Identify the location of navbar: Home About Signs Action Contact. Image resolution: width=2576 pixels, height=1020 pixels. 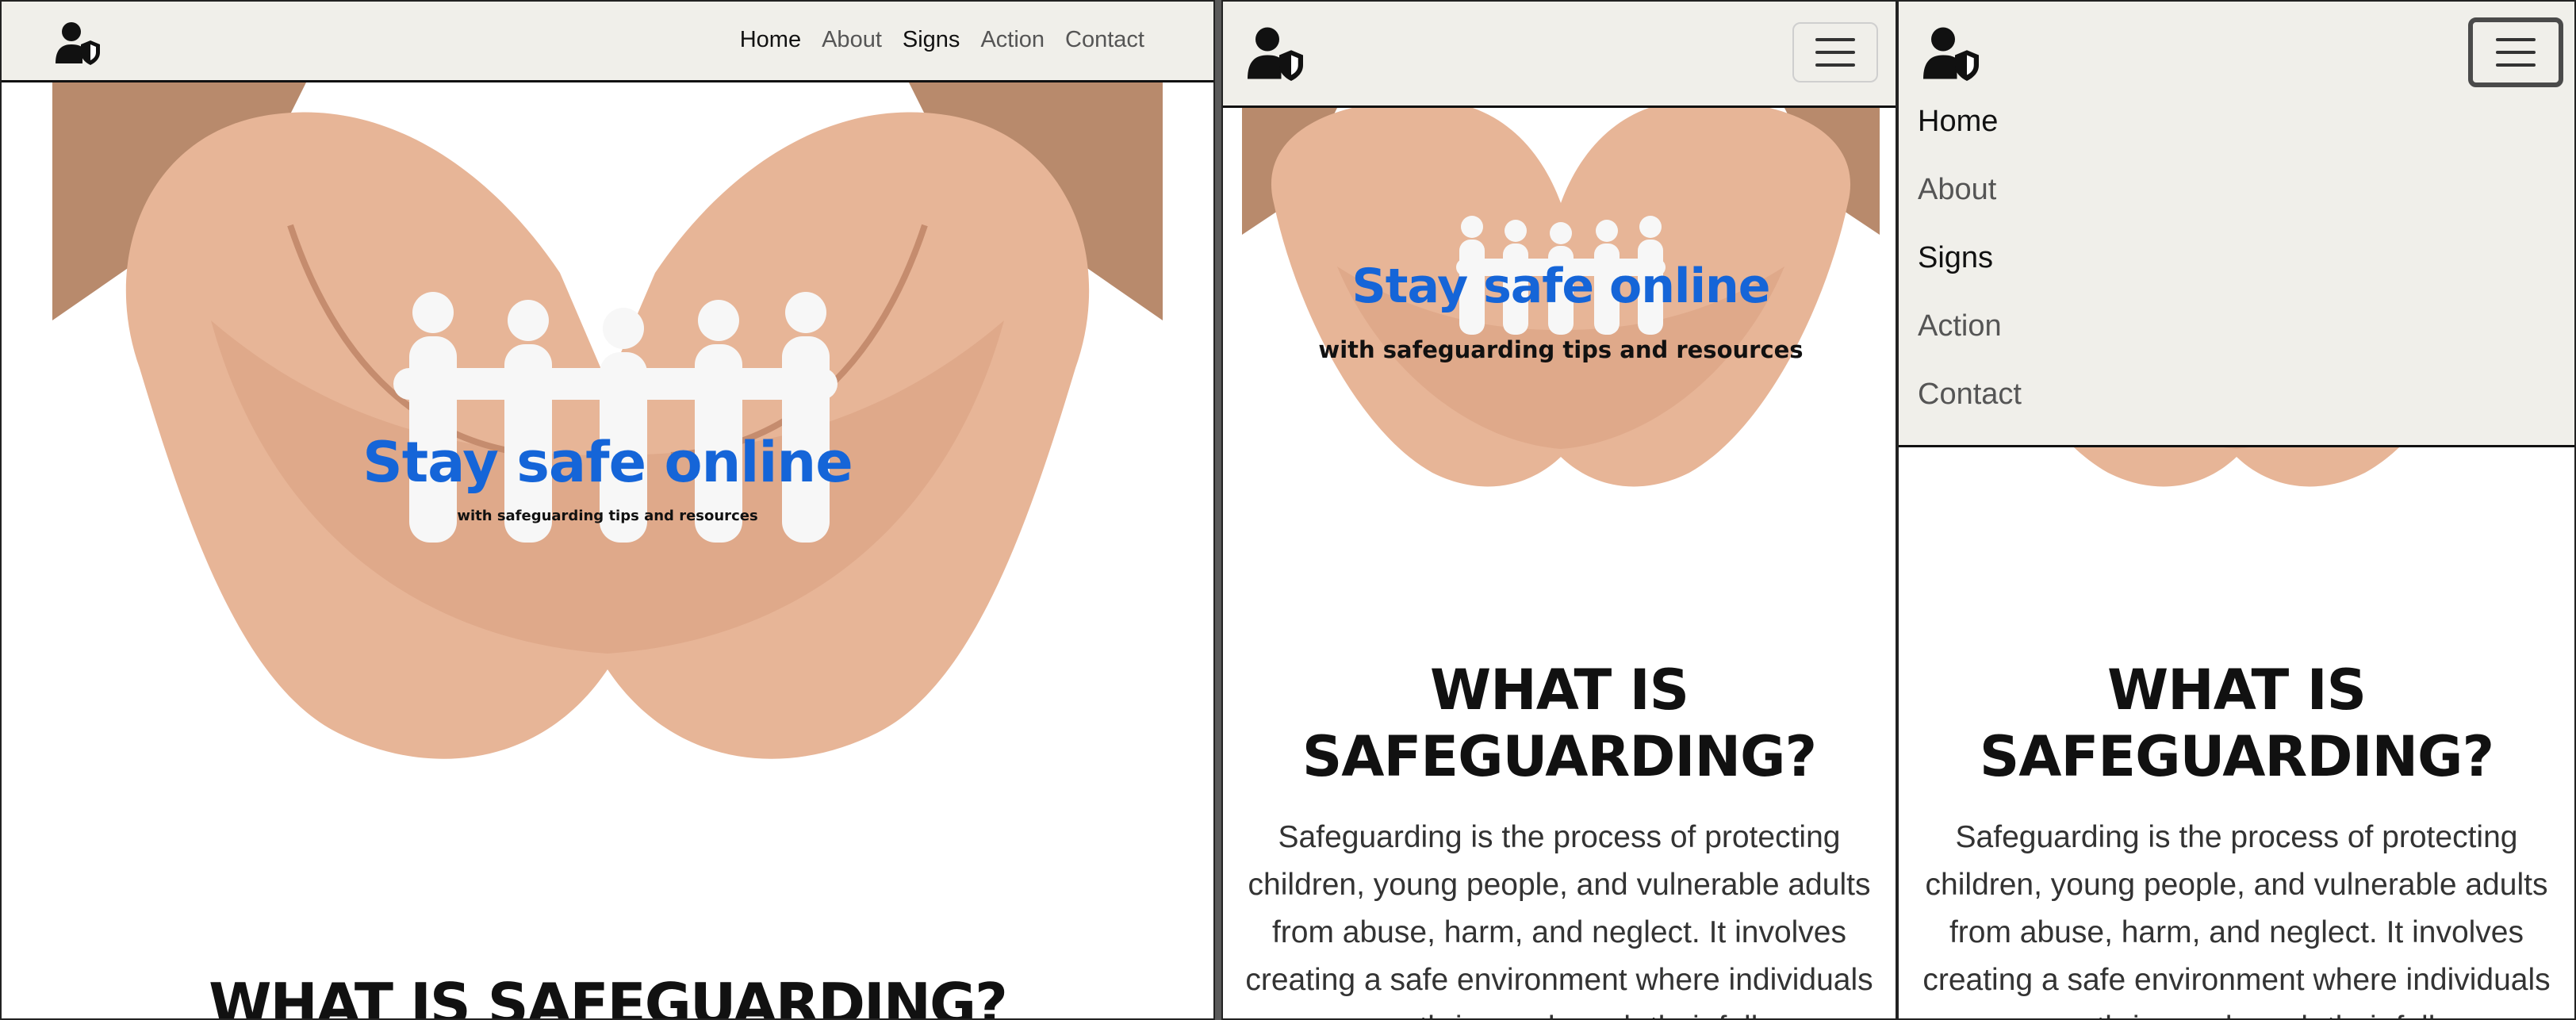
(607, 42).